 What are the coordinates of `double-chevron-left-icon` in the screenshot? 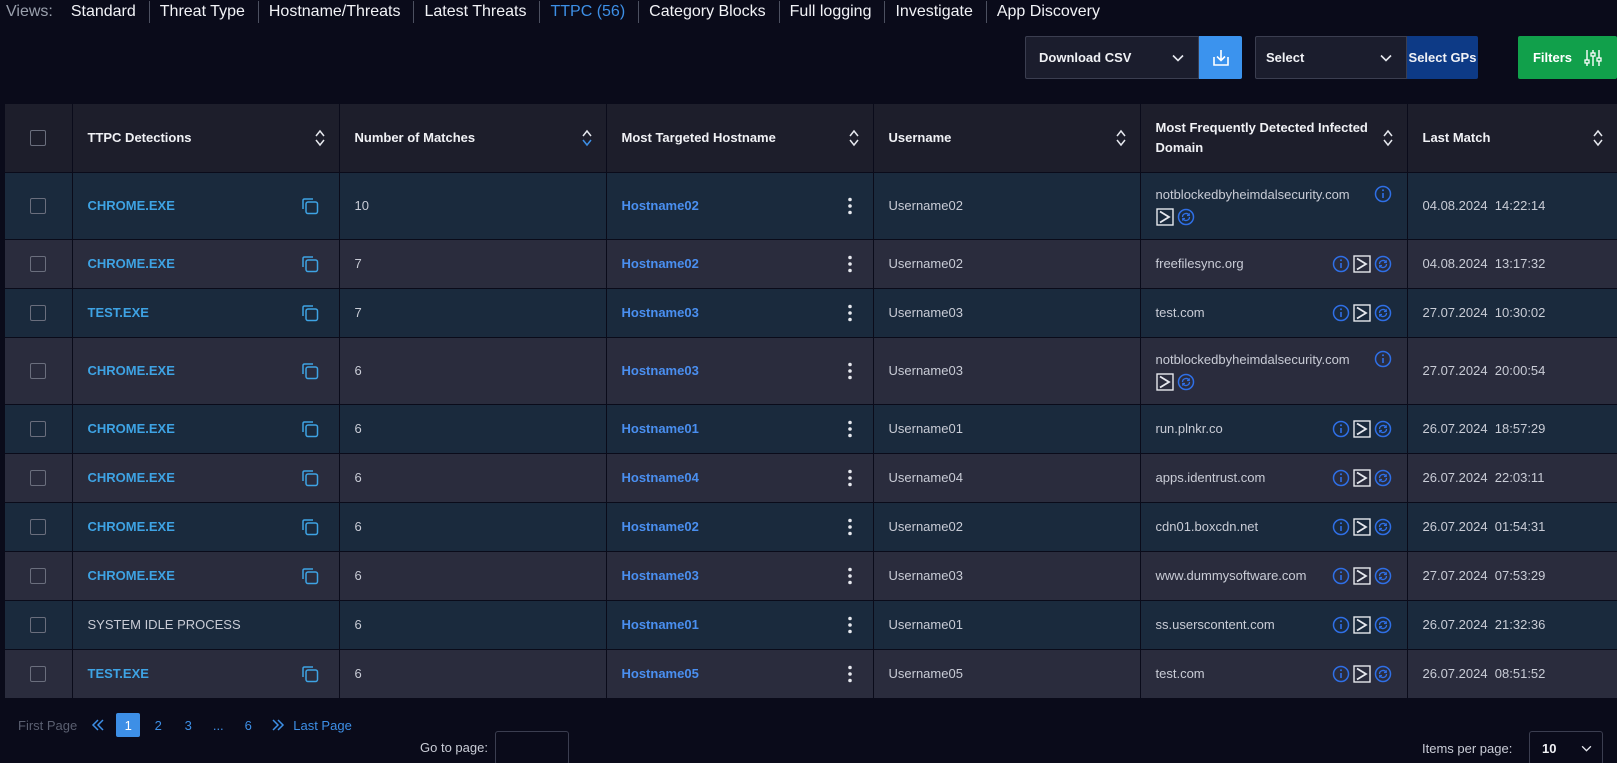 It's located at (98, 725).